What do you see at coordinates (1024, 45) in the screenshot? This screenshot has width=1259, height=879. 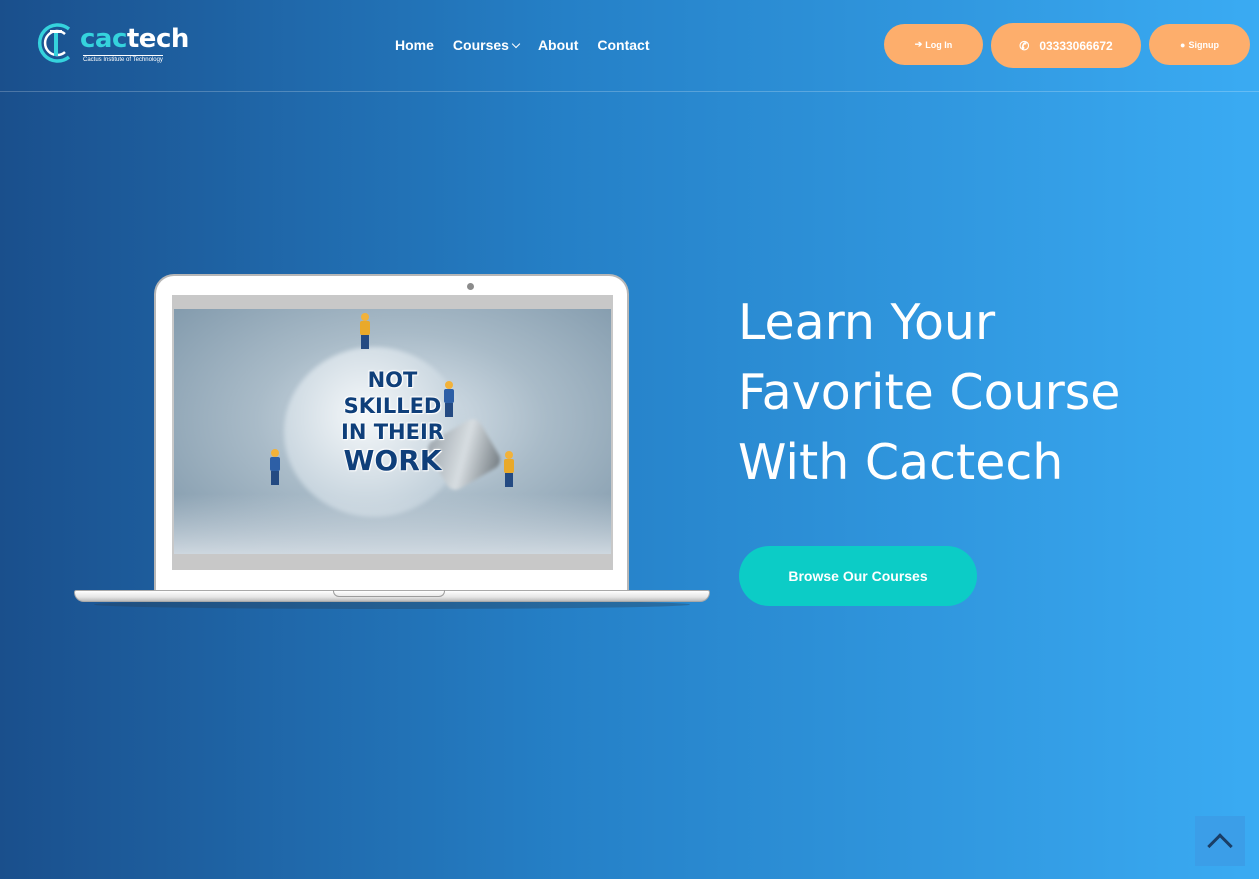 I see `phone-icon: ✆` at bounding box center [1024, 45].